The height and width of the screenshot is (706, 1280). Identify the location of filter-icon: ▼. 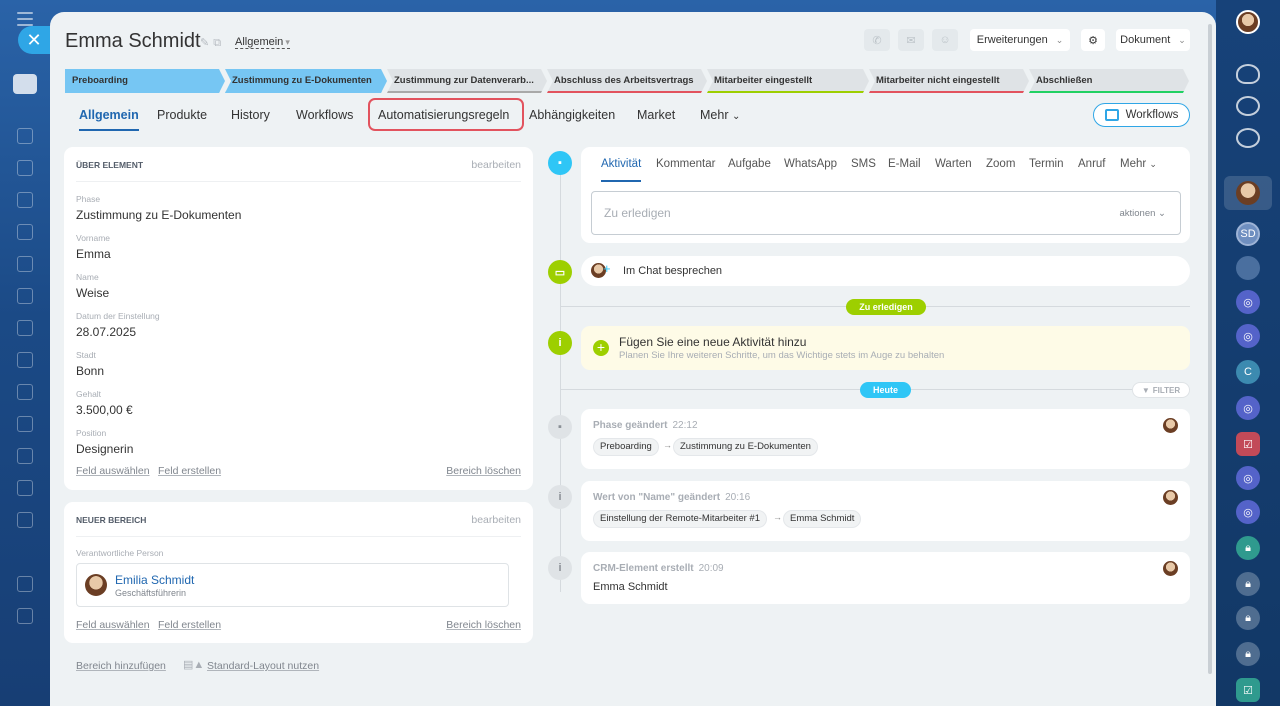
(1145, 390).